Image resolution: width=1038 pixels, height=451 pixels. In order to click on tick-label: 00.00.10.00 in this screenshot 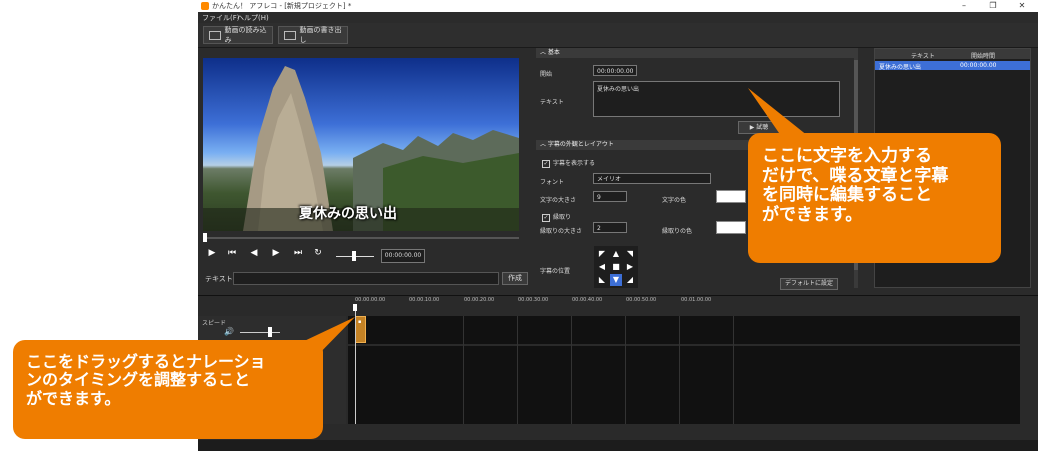, I will do `click(424, 300)`.